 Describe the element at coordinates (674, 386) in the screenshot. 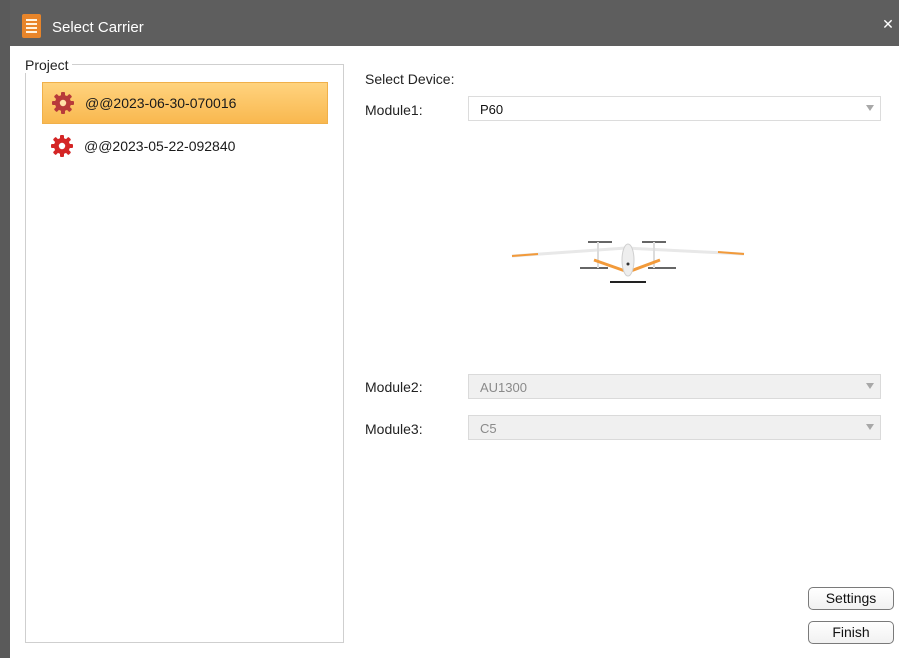

I see `module2-select: AU1300` at that location.